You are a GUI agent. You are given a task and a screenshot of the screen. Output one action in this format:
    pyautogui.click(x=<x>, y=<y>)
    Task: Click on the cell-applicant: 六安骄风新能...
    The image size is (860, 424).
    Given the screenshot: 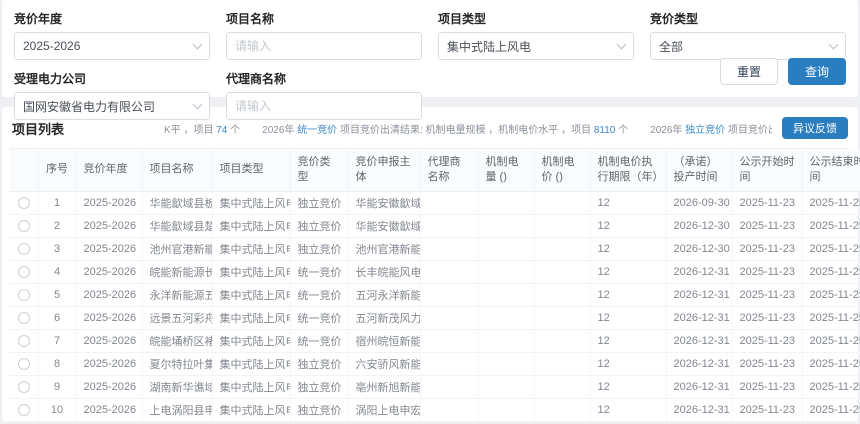 What is the action you would take?
    pyautogui.click(x=384, y=364)
    